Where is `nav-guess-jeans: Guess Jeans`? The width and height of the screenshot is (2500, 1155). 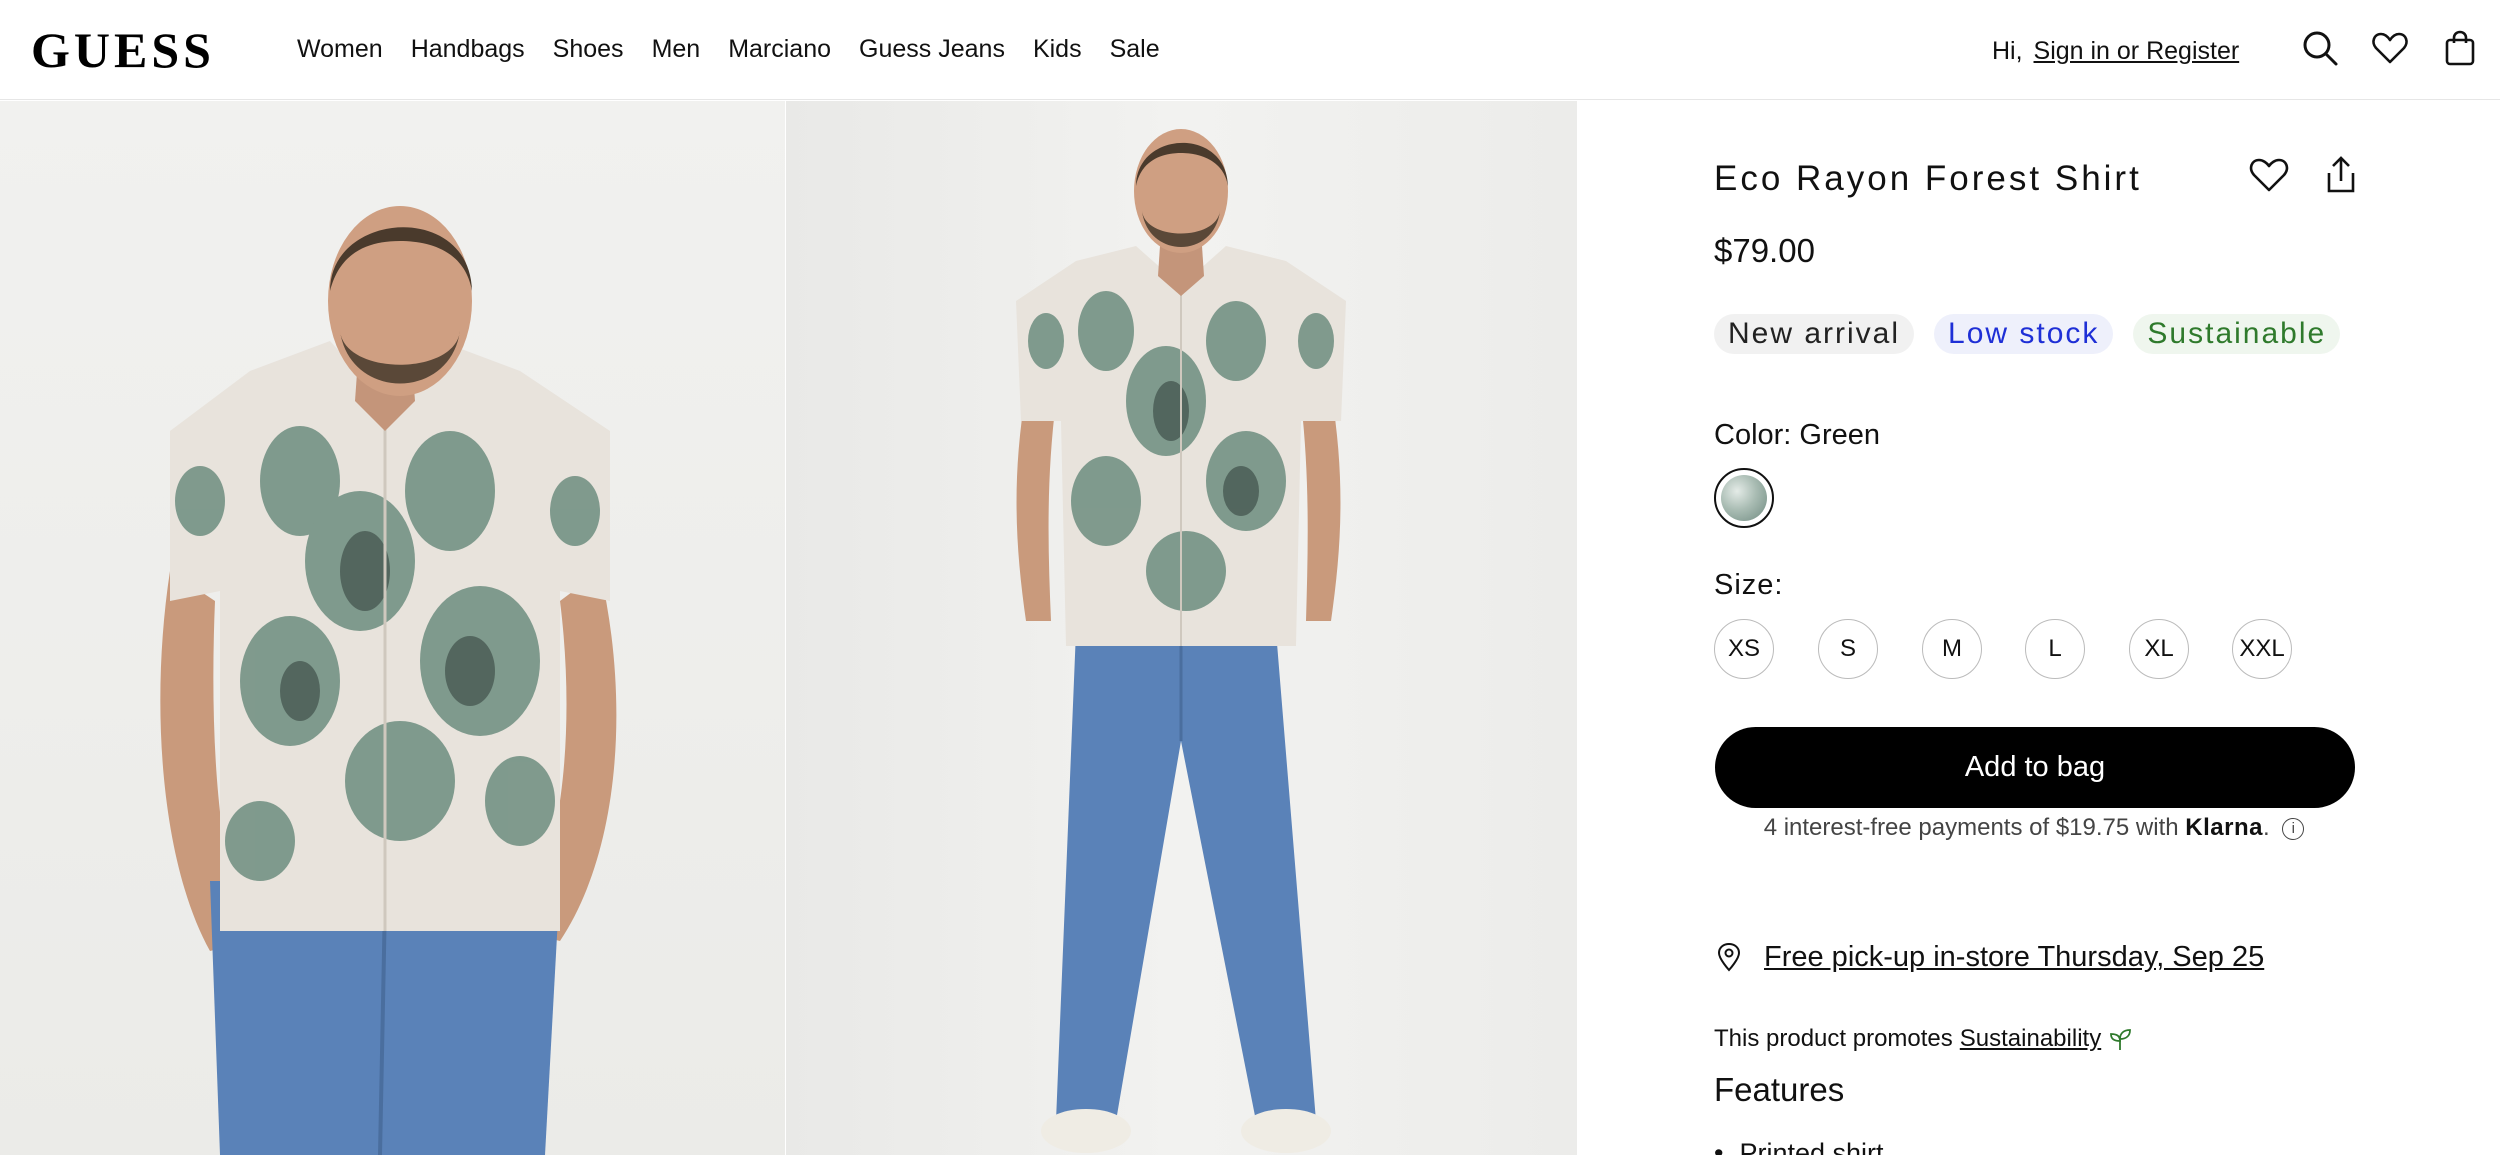 nav-guess-jeans: Guess Jeans is located at coordinates (932, 49).